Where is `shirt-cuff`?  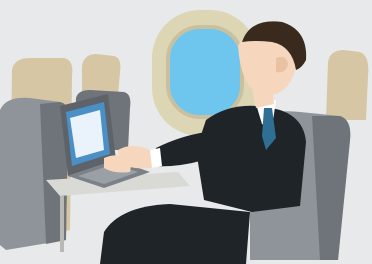
shirt-cuff is located at coordinates (156, 158).